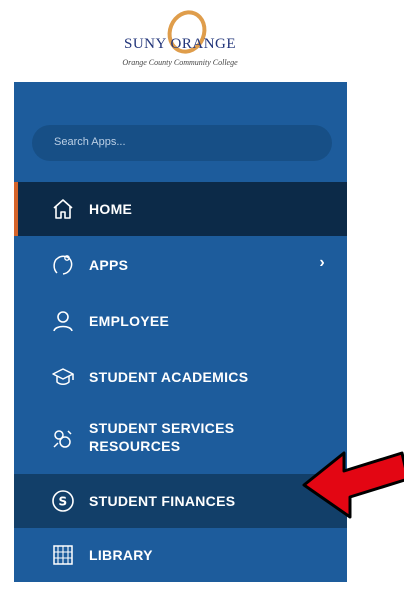  What do you see at coordinates (63, 209) in the screenshot?
I see `home-icon` at bounding box center [63, 209].